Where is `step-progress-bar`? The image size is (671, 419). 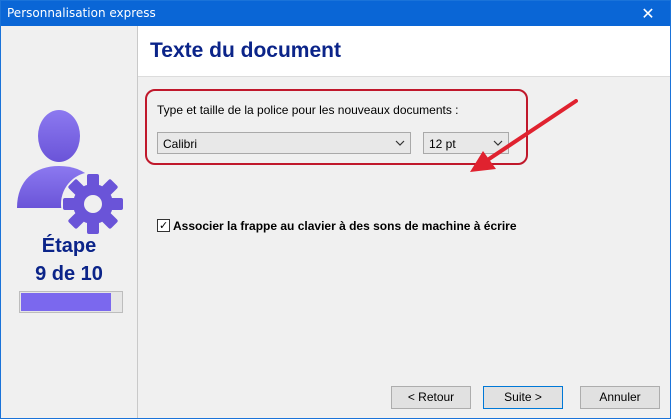 step-progress-bar is located at coordinates (71, 302).